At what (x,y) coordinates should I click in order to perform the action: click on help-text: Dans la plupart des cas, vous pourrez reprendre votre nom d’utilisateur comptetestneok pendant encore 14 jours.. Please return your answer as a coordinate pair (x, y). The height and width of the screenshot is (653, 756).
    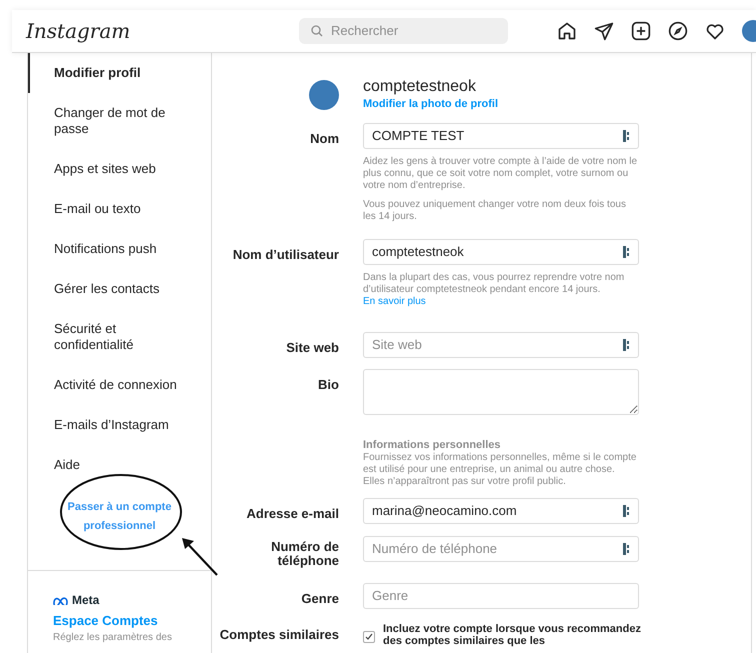
    Looking at the image, I should click on (494, 284).